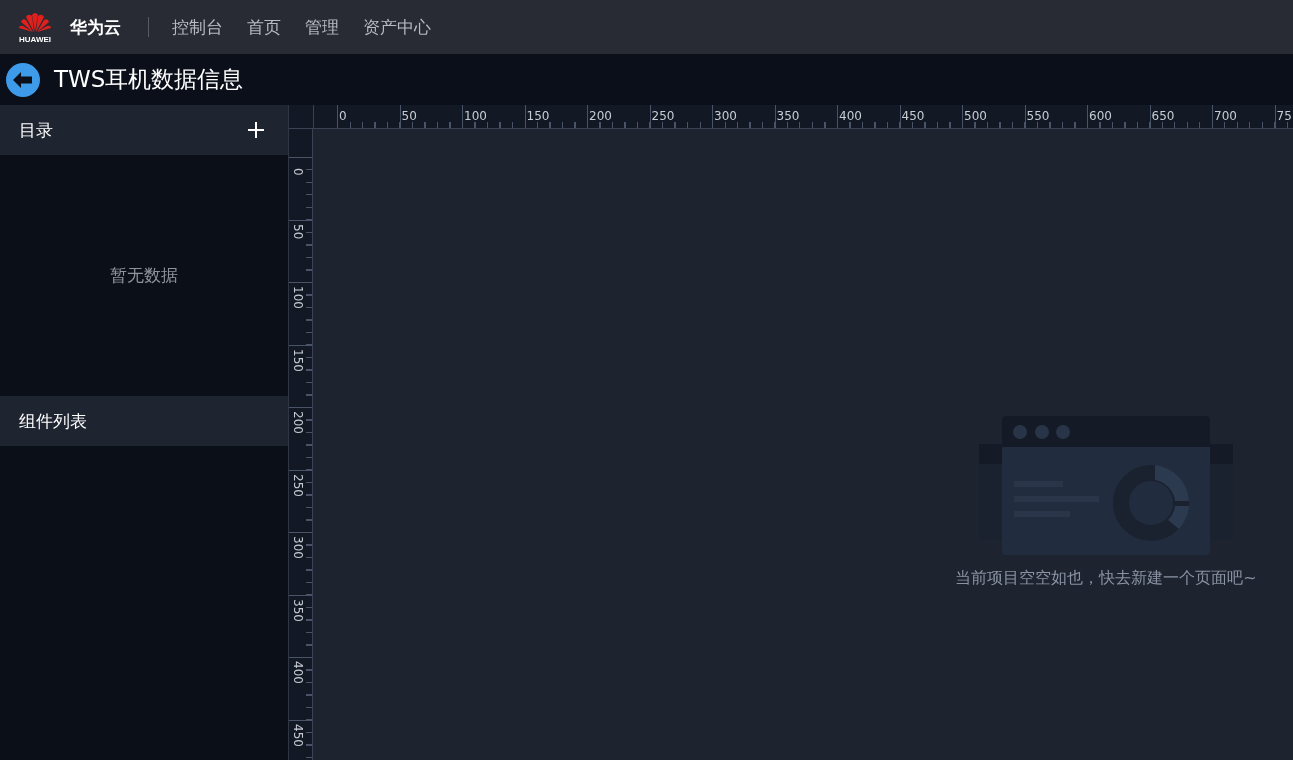  I want to click on ruler-label: 550, so click(1038, 116).